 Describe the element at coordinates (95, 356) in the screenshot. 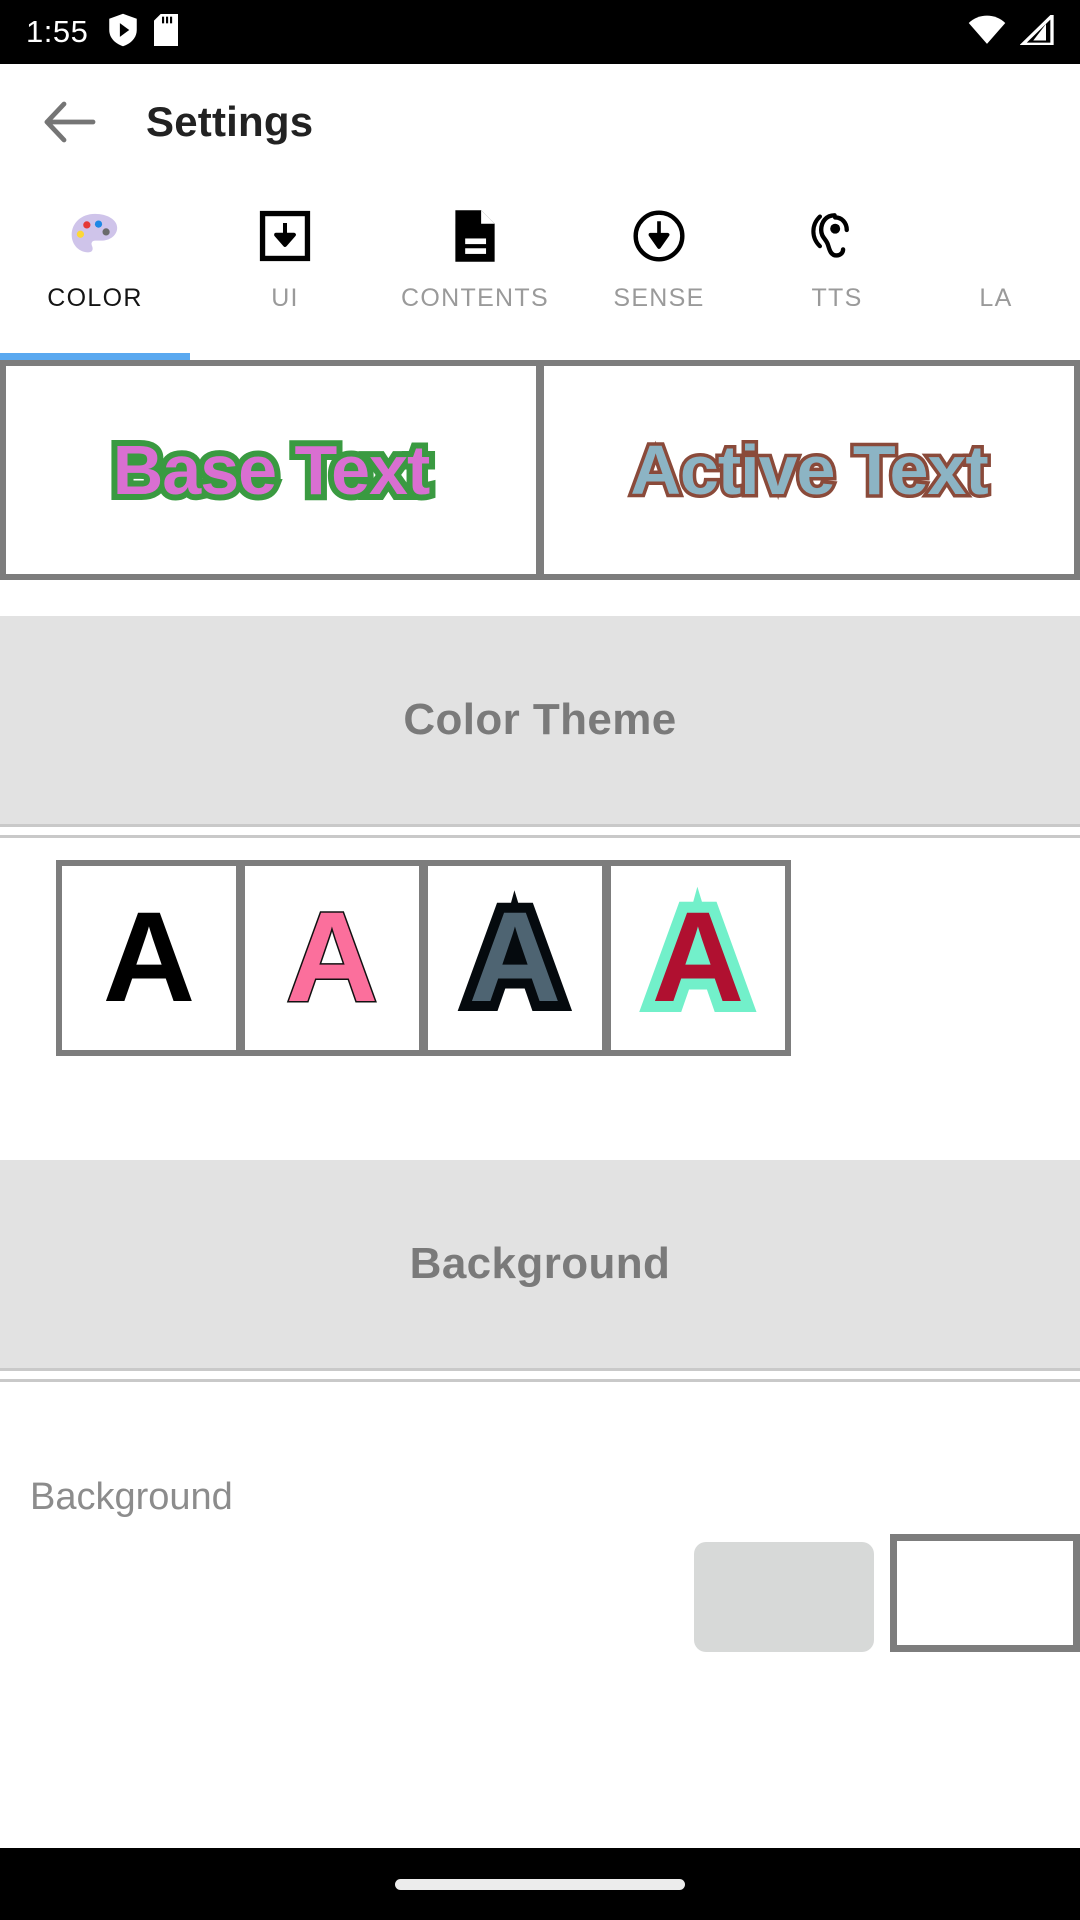

I see `tab-active-indicator` at that location.